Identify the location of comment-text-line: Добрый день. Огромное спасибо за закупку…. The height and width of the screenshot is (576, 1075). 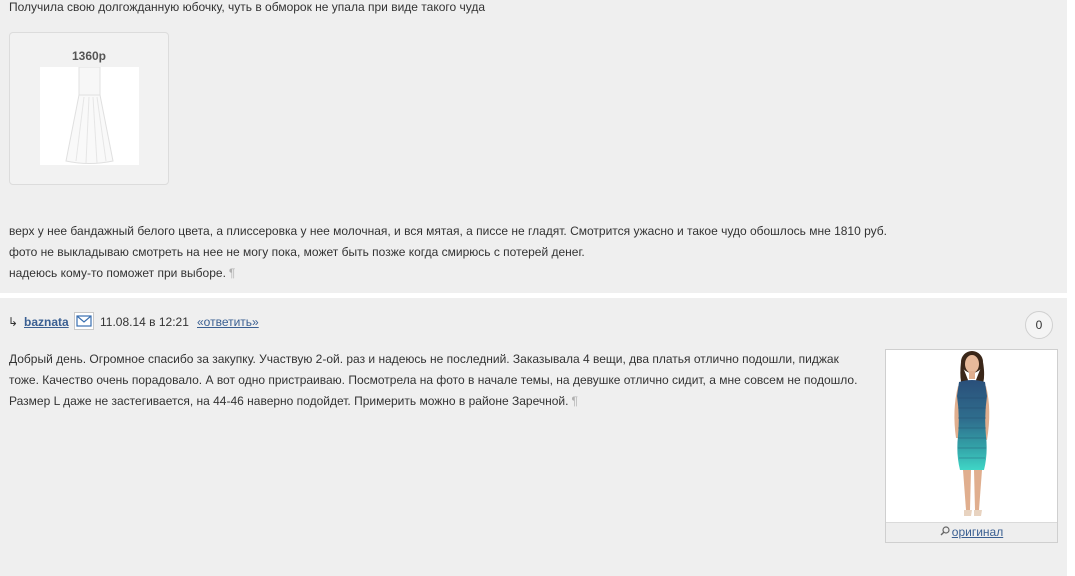
(424, 359).